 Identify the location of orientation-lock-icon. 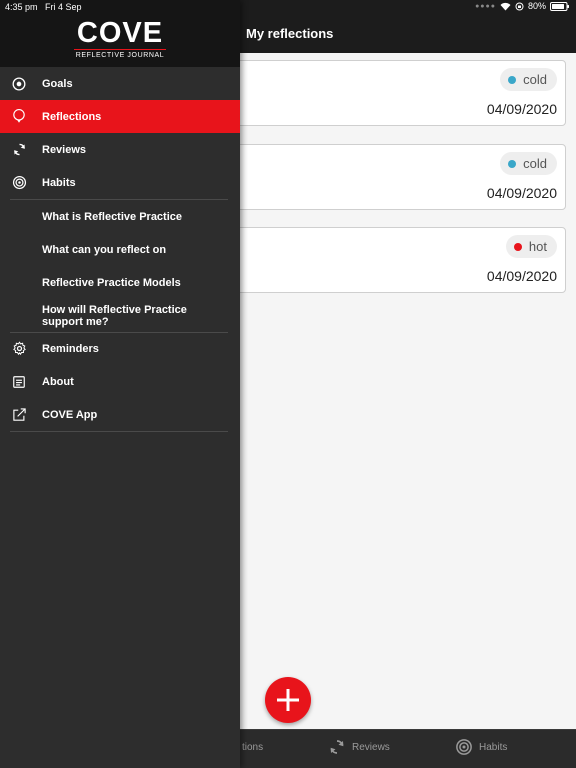
(519, 6).